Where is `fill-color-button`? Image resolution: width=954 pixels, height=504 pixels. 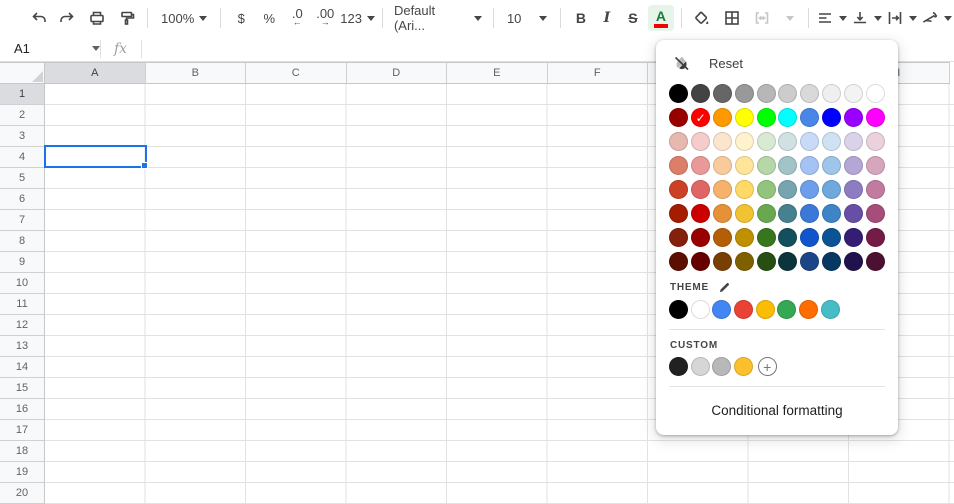 fill-color-button is located at coordinates (702, 18).